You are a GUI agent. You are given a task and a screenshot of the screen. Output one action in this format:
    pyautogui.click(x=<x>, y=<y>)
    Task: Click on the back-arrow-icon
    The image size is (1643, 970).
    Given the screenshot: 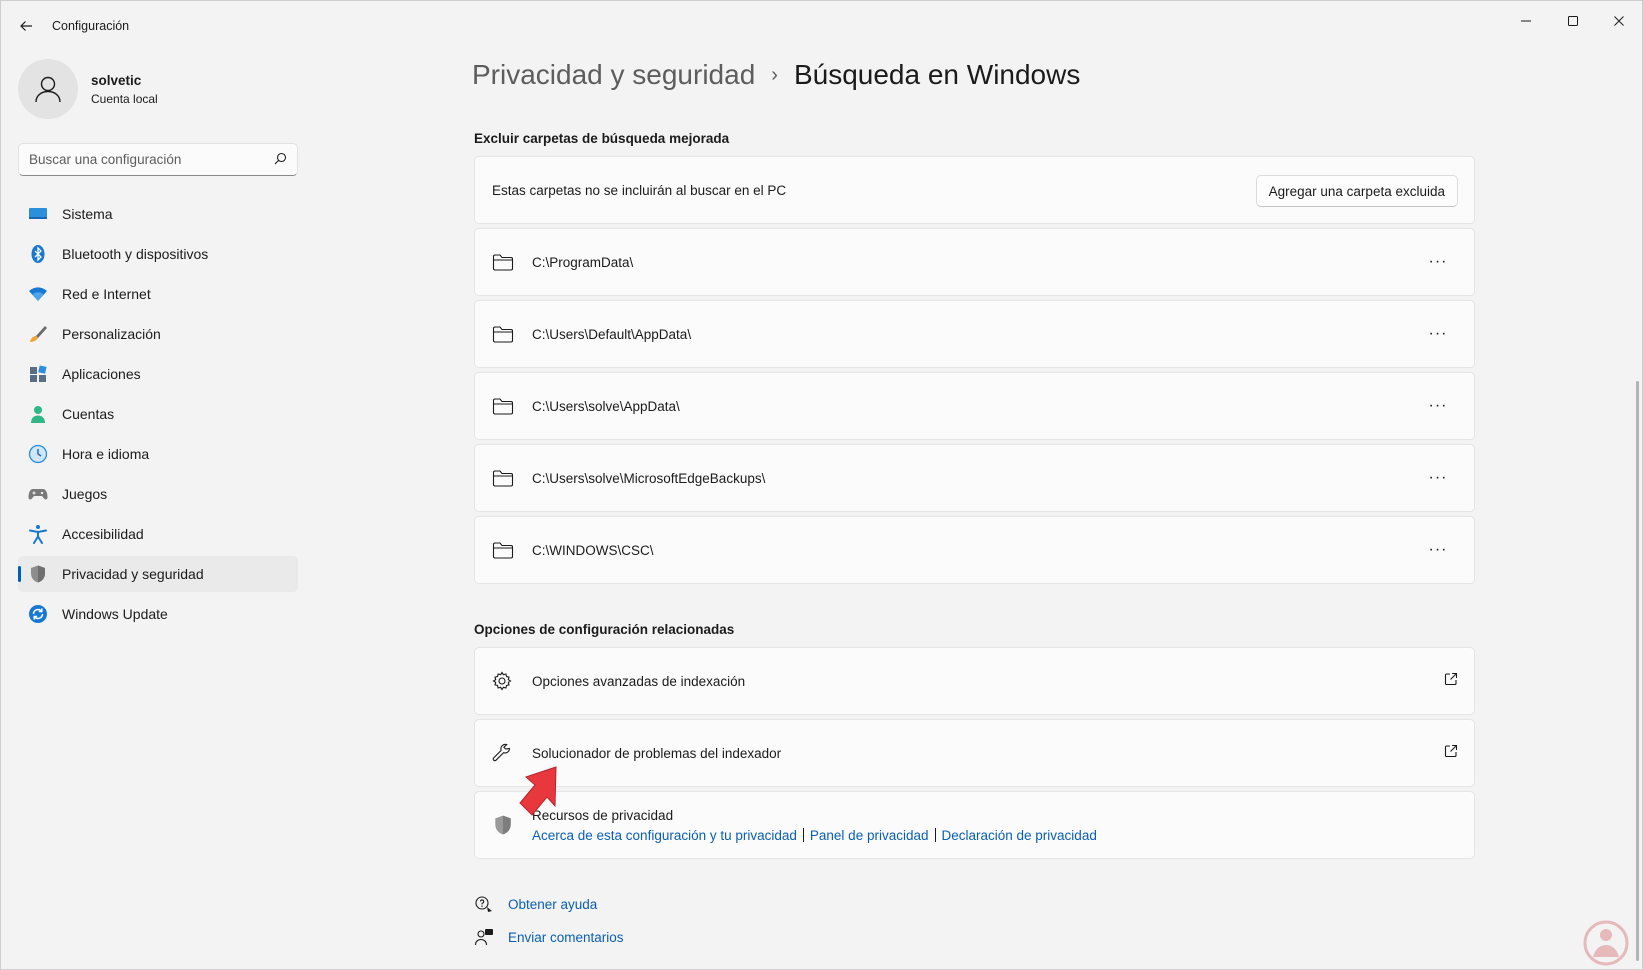 What is the action you would take?
    pyautogui.click(x=26, y=26)
    